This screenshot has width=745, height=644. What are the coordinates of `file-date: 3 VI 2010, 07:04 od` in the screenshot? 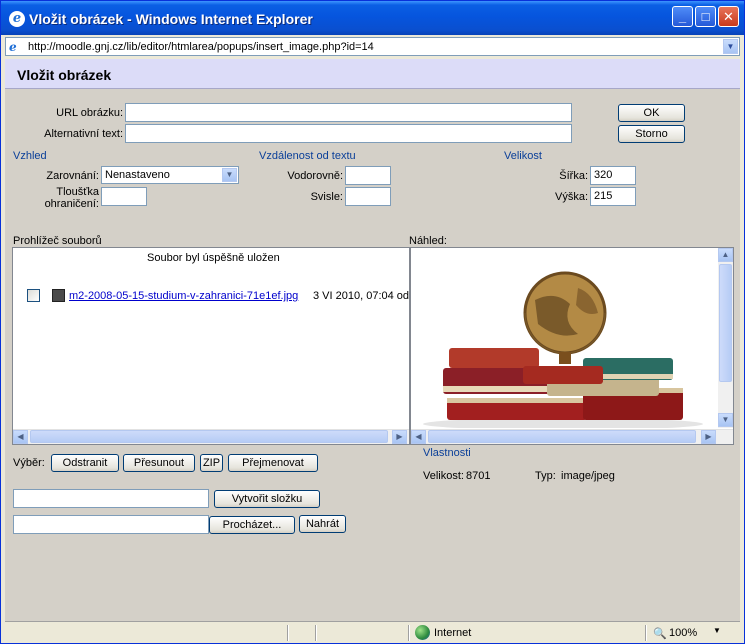 It's located at (361, 296).